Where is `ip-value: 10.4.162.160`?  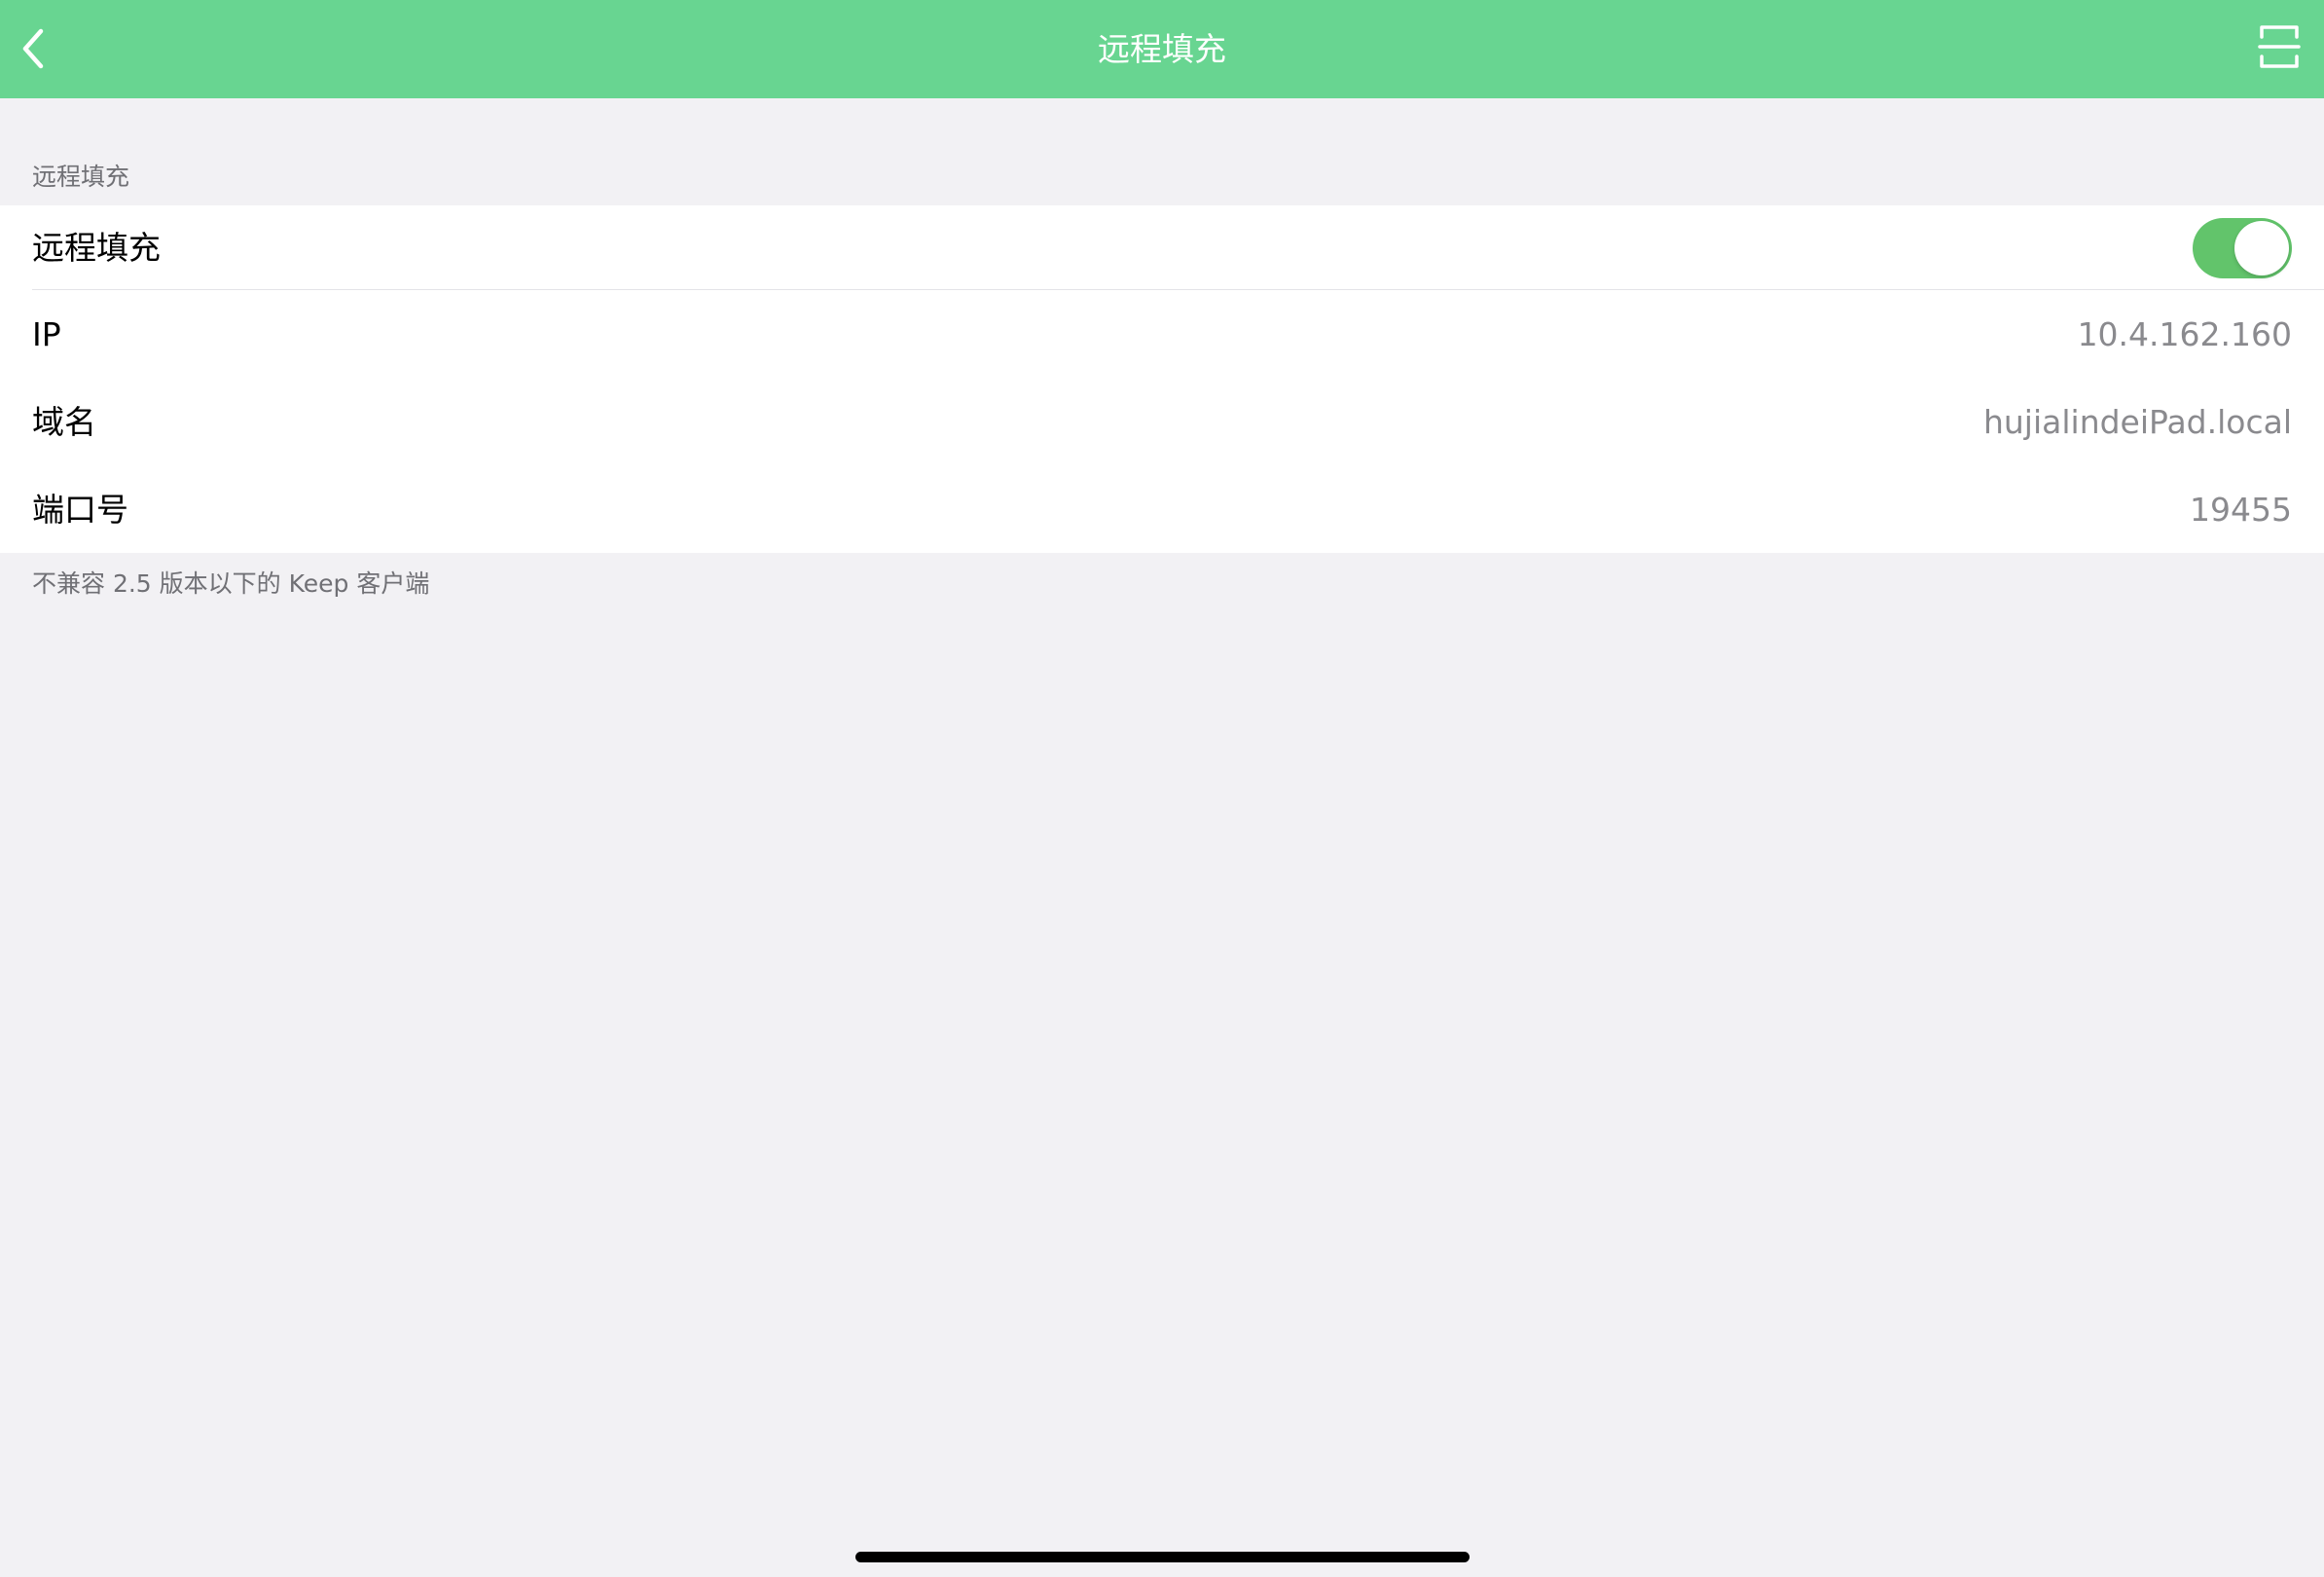
ip-value: 10.4.162.160 is located at coordinates (2184, 334).